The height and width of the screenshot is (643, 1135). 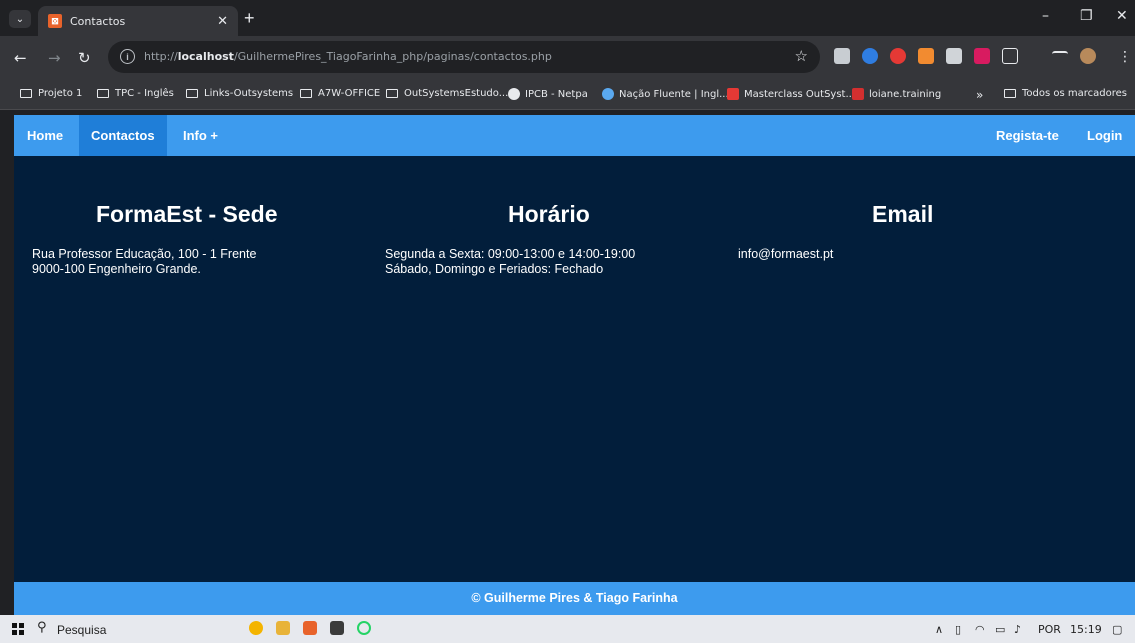 I want to click on bookmark-item: loiane.training, so click(x=896, y=94).